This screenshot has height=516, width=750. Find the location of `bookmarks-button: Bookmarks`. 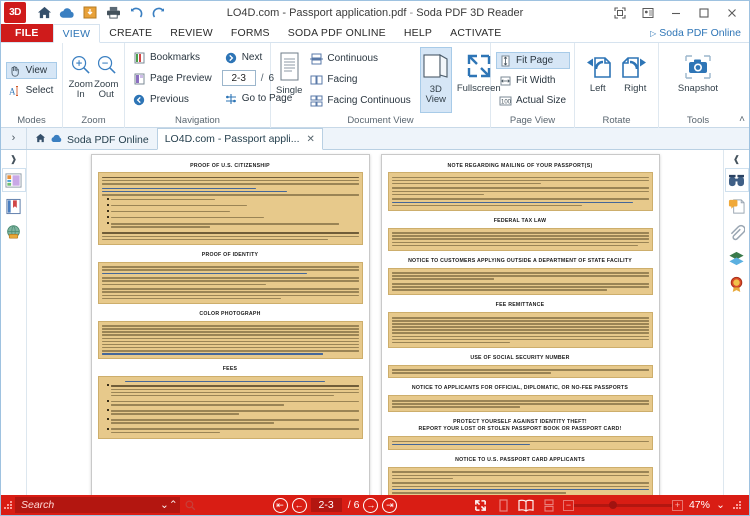

bookmarks-button: Bookmarks is located at coordinates (173, 57).